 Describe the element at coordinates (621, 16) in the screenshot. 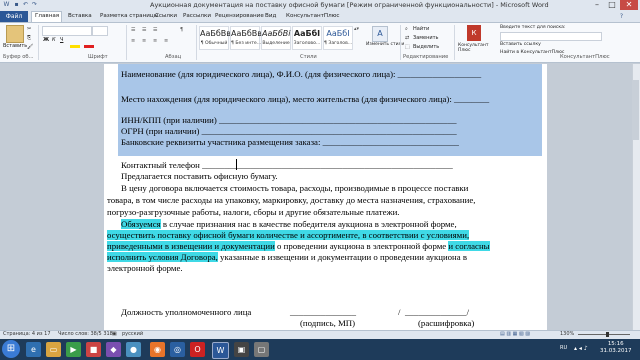

I see `help-icon: ?` at that location.